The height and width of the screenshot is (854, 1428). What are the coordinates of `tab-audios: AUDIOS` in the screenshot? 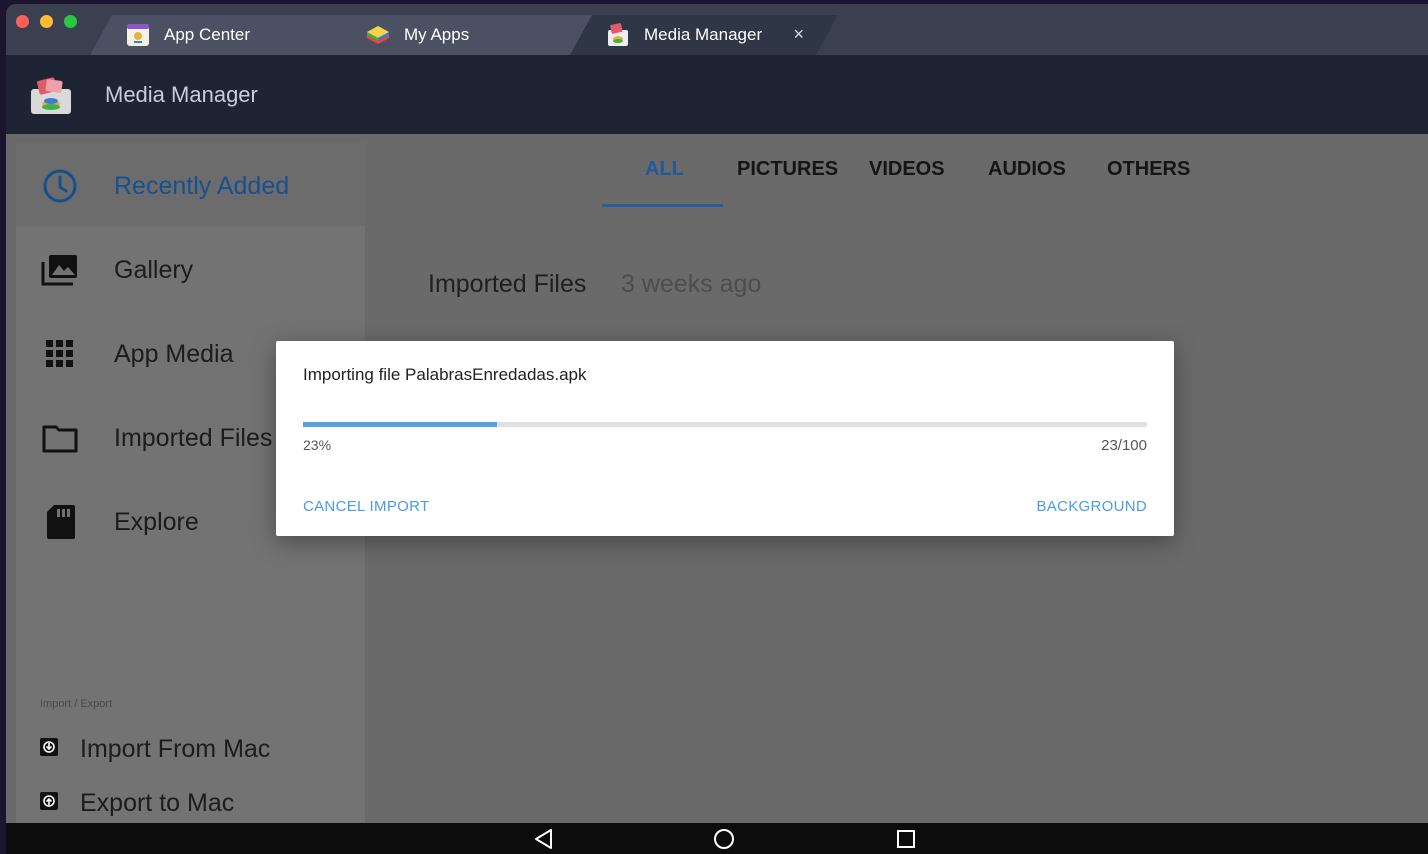 It's located at (1027, 169).